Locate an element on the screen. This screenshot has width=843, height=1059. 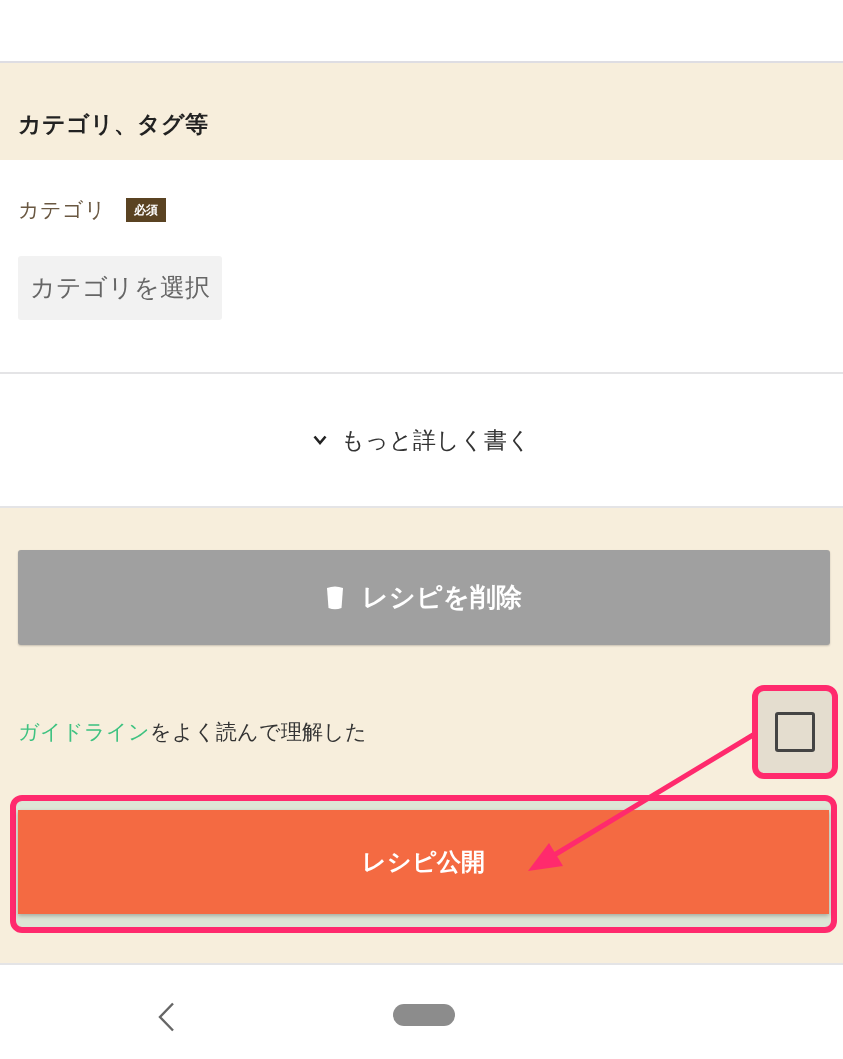
home-pill-icon is located at coordinates (424, 1015).